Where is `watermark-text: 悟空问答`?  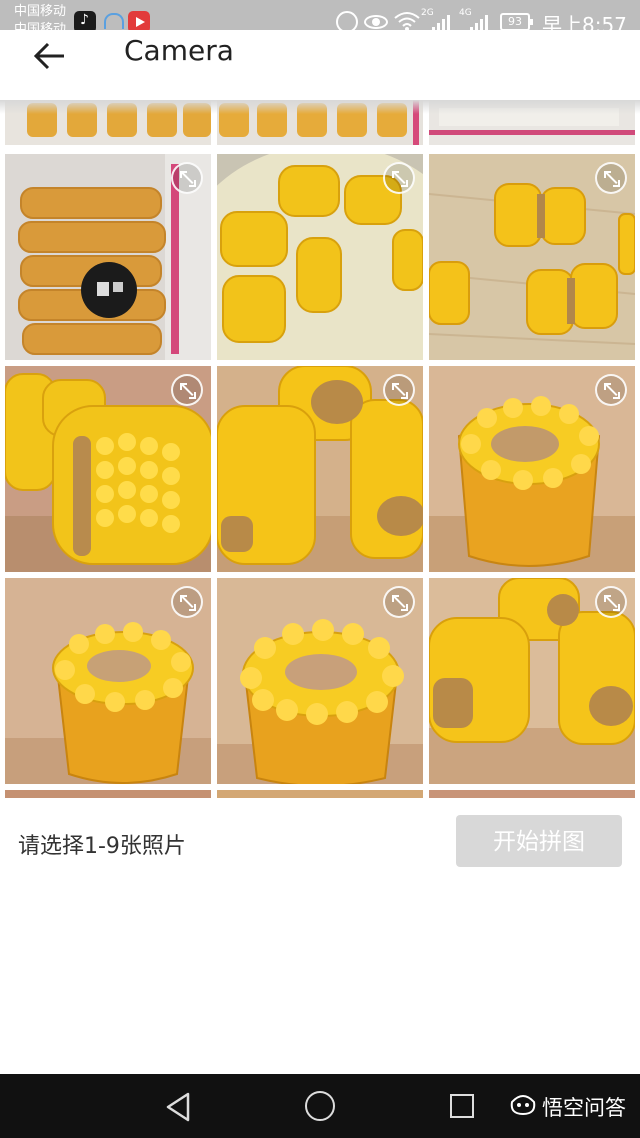 watermark-text: 悟空问答 is located at coordinates (584, 1108).